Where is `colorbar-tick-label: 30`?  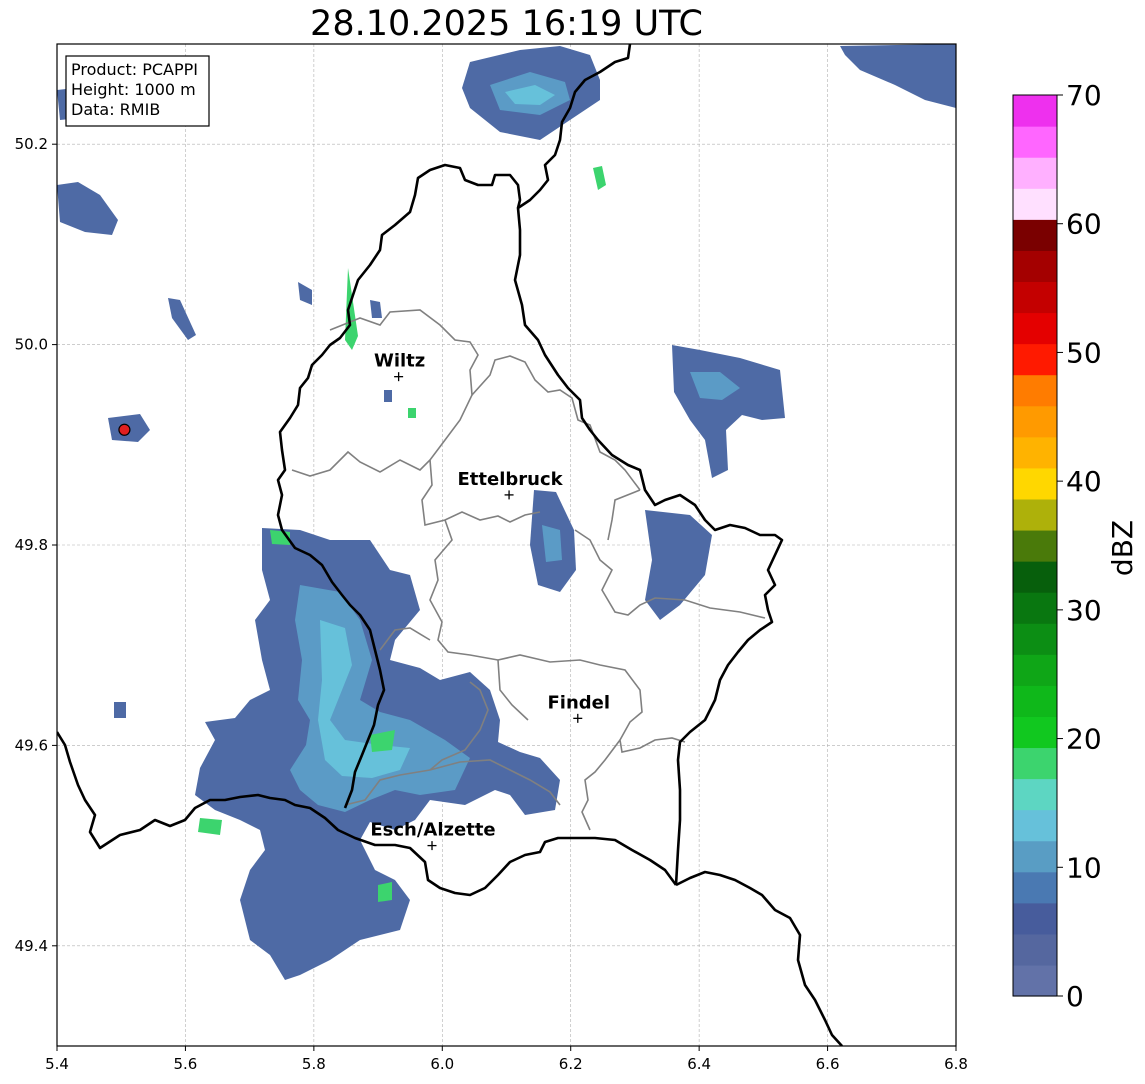
colorbar-tick-label: 30 is located at coordinates (1084, 610).